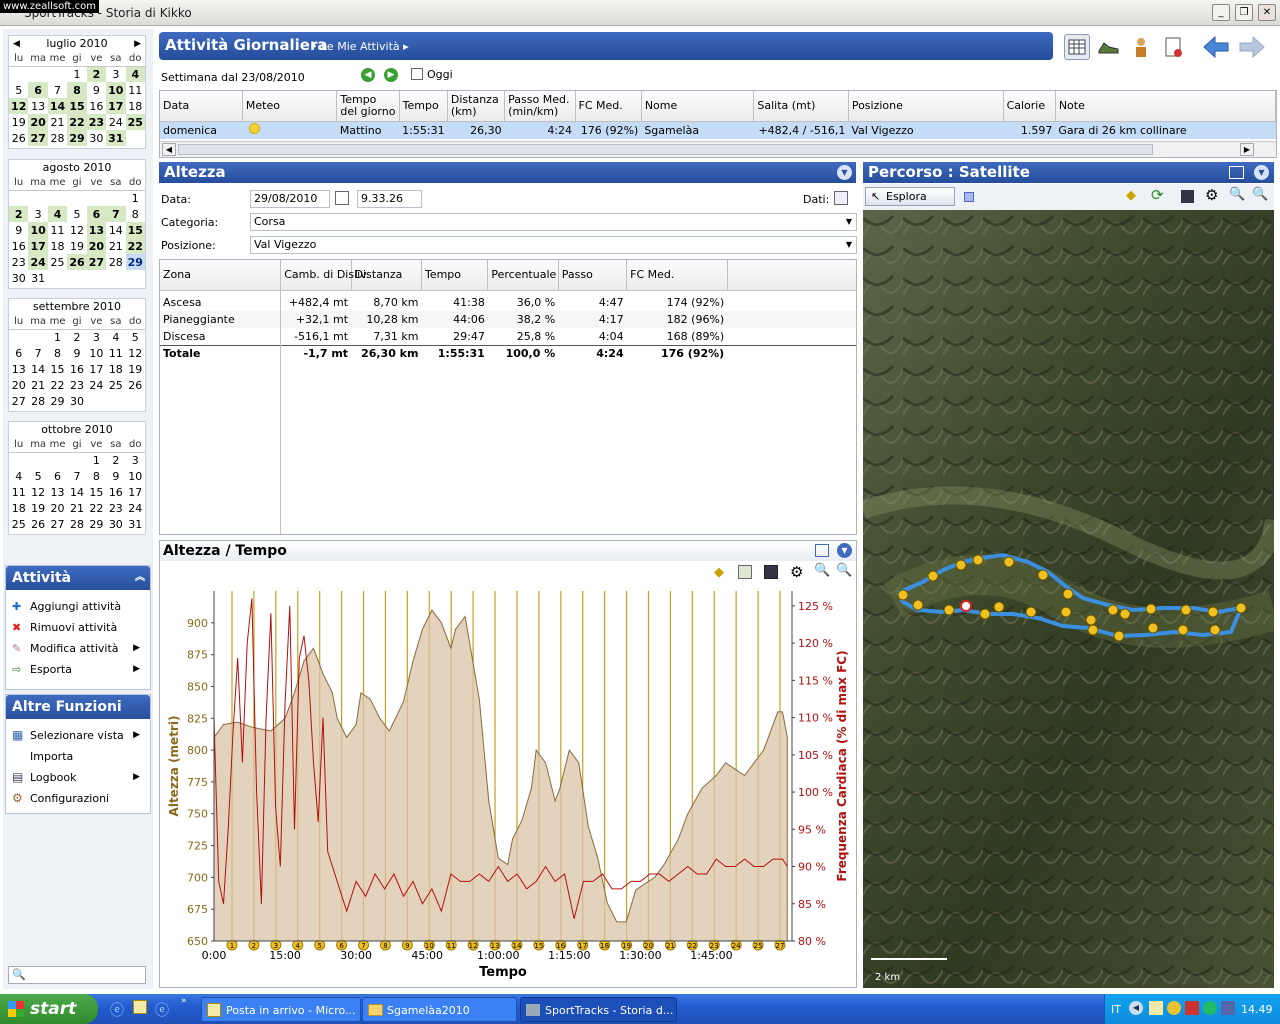  Describe the element at coordinates (116, 138) in the screenshot. I see `day-cell: 31` at that location.